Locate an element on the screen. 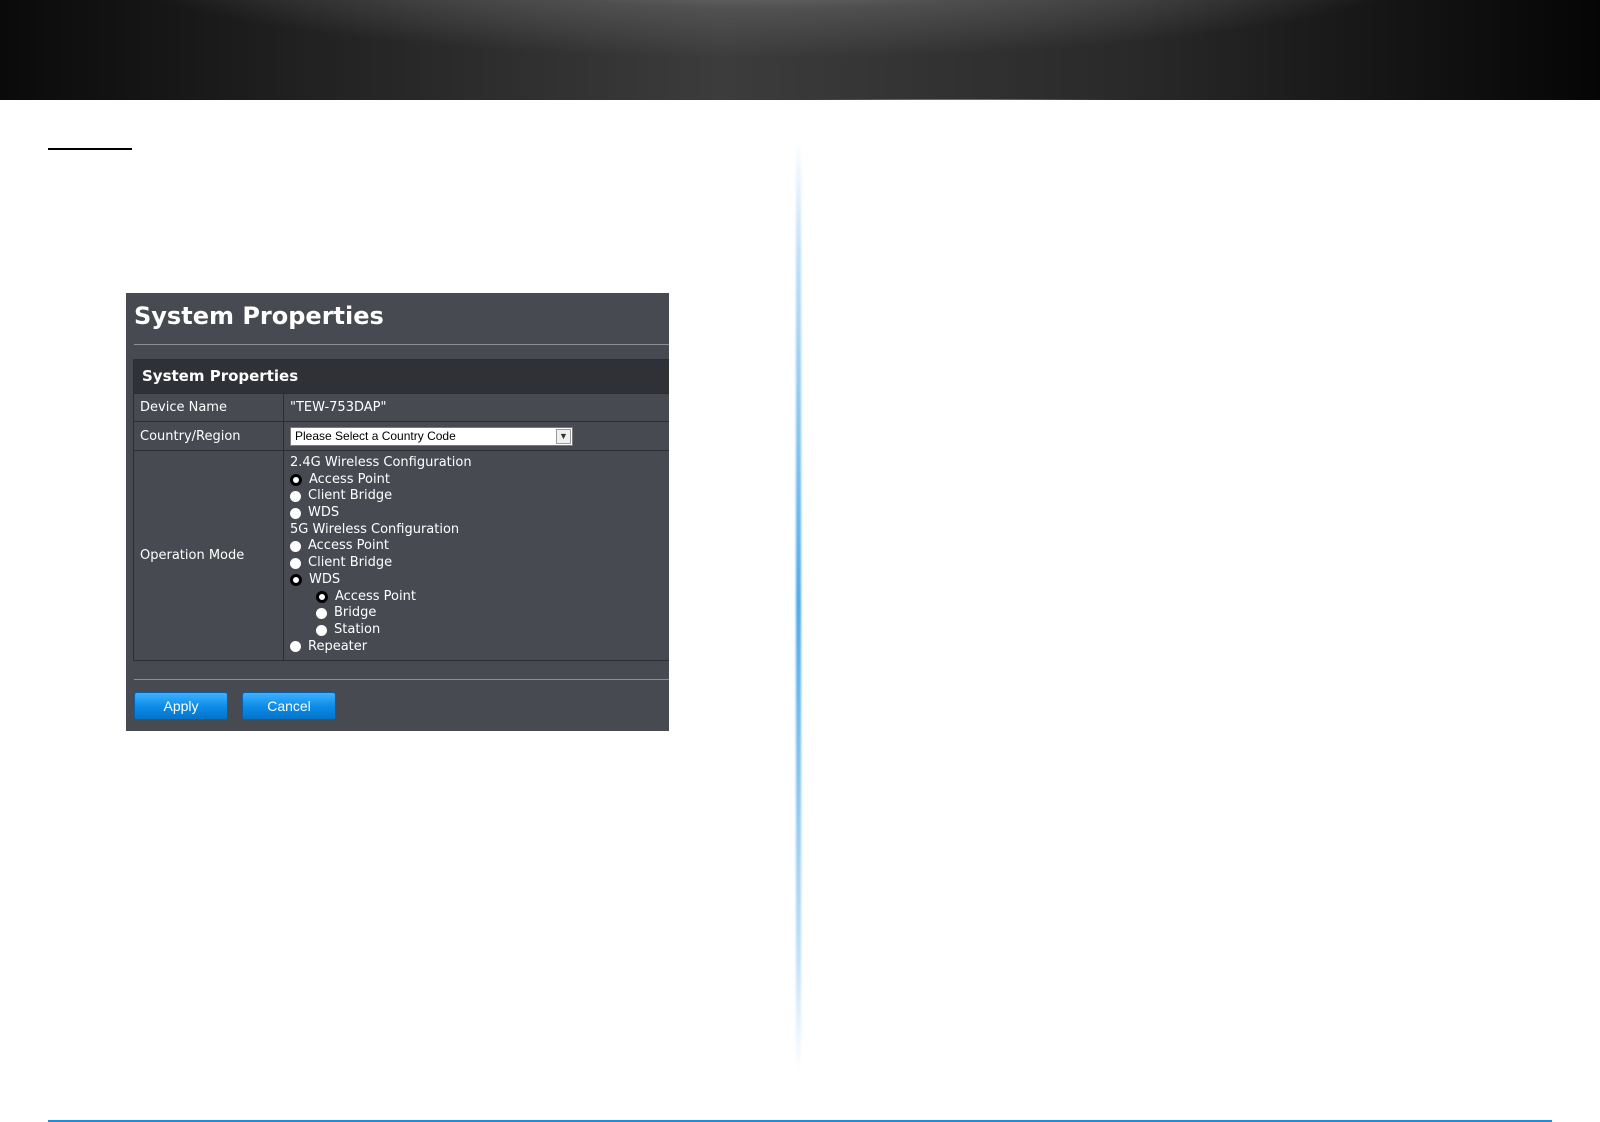 The height and width of the screenshot is (1122, 1600). device-name-label: Device Name is located at coordinates (209, 407).